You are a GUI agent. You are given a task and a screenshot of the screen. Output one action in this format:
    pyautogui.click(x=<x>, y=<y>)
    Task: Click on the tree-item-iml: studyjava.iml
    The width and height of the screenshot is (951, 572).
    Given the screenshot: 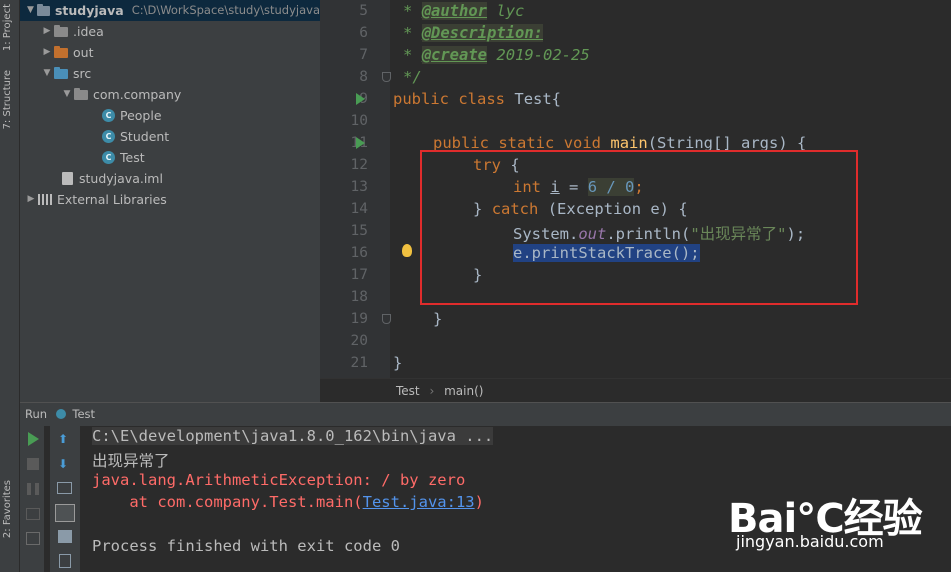 What is the action you would take?
    pyautogui.click(x=112, y=178)
    